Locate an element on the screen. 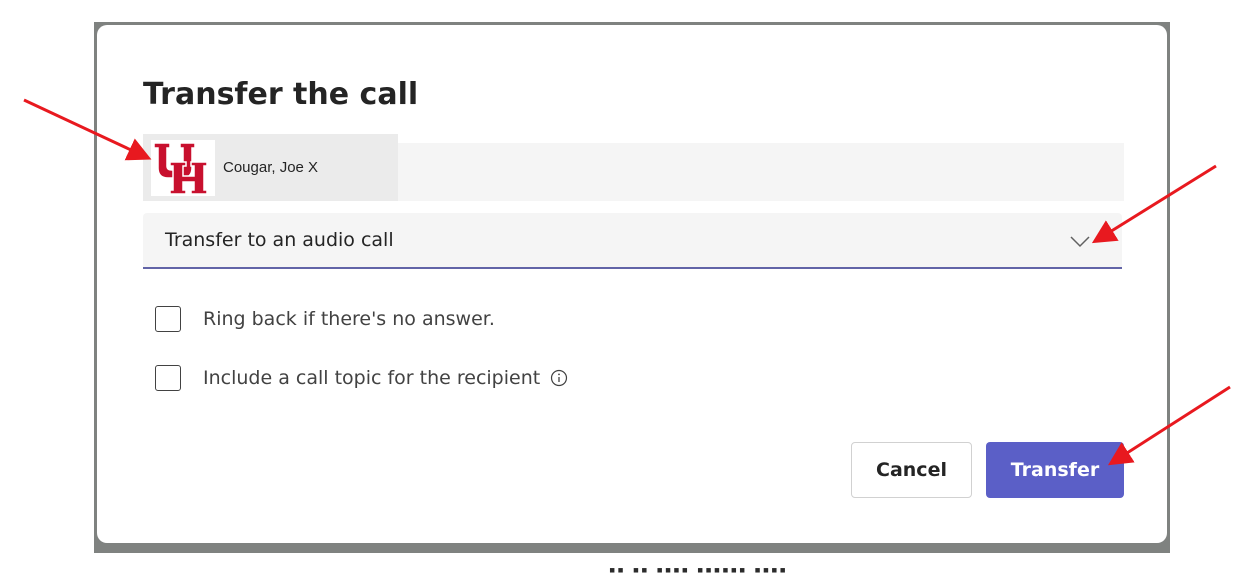 This screenshot has height=575, width=1240. chevron-down-icon is located at coordinates (1080, 241).